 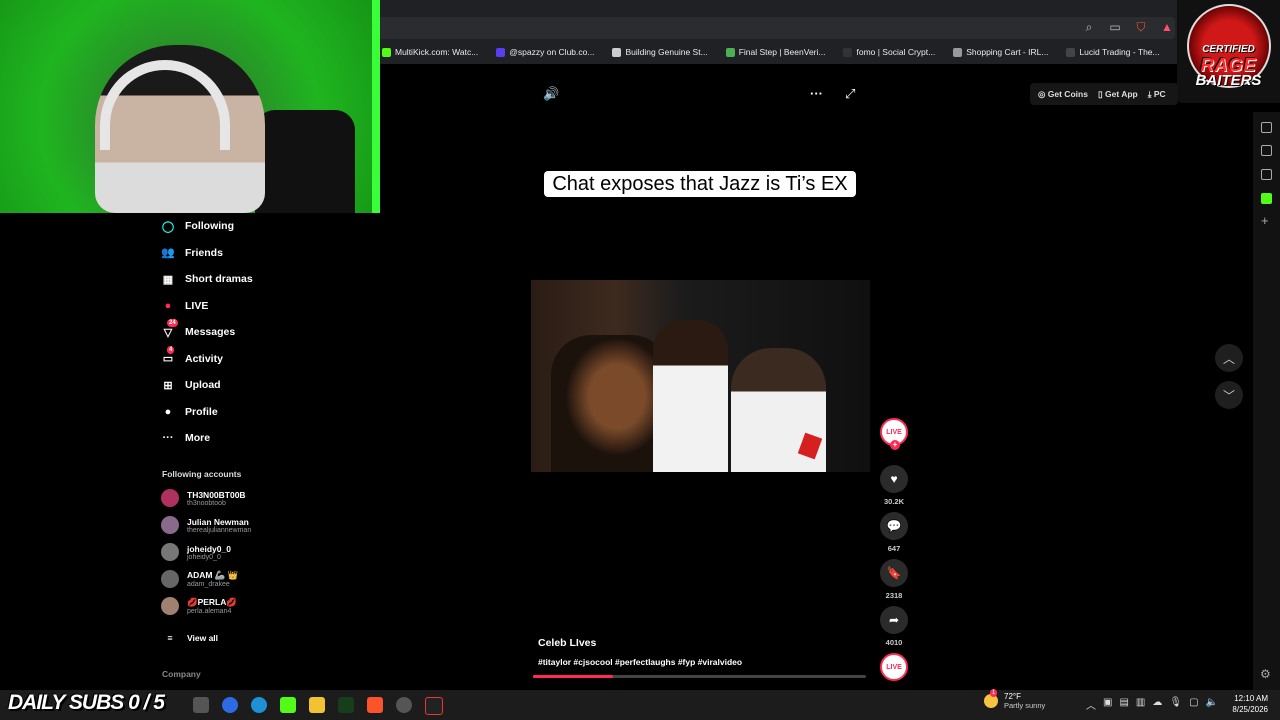 What do you see at coordinates (1107, 704) in the screenshot?
I see `tray-app-icon-1: ▣` at bounding box center [1107, 704].